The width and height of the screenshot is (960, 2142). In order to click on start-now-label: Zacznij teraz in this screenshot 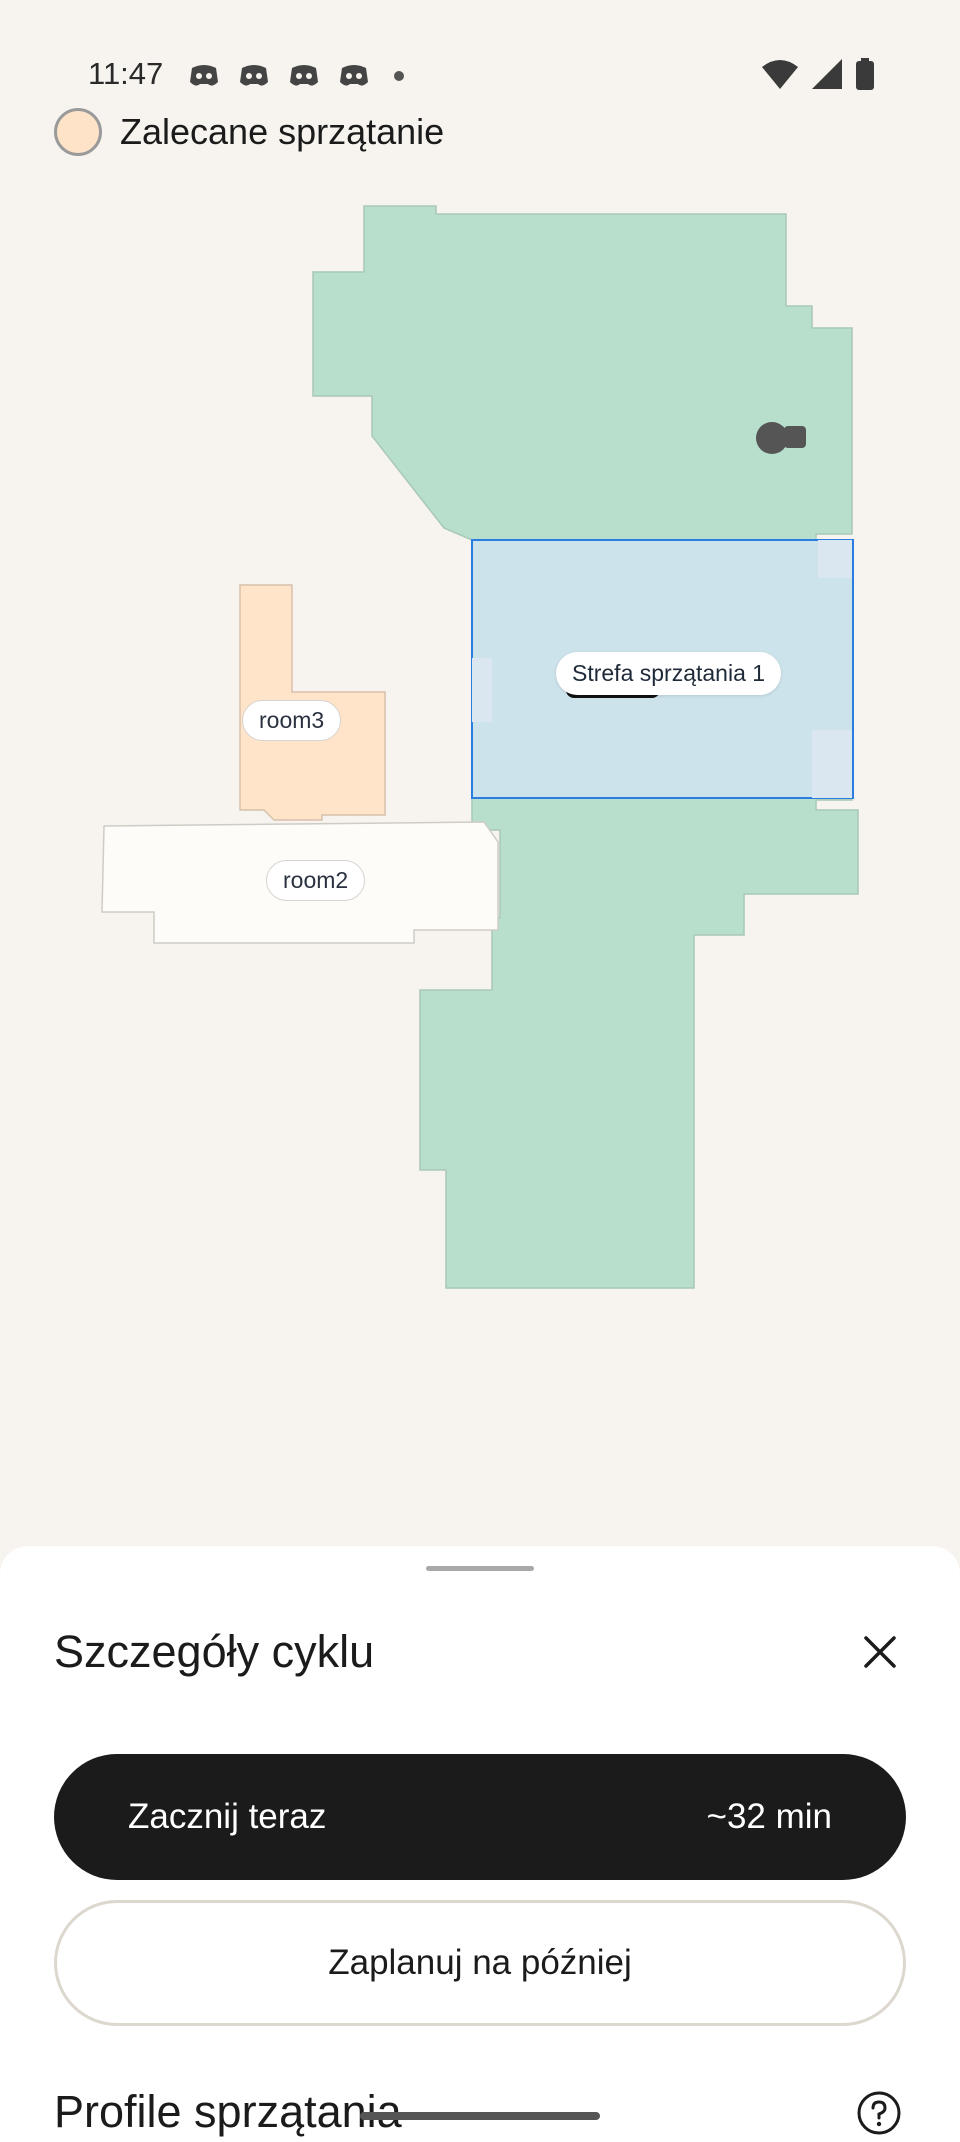, I will do `click(227, 1816)`.